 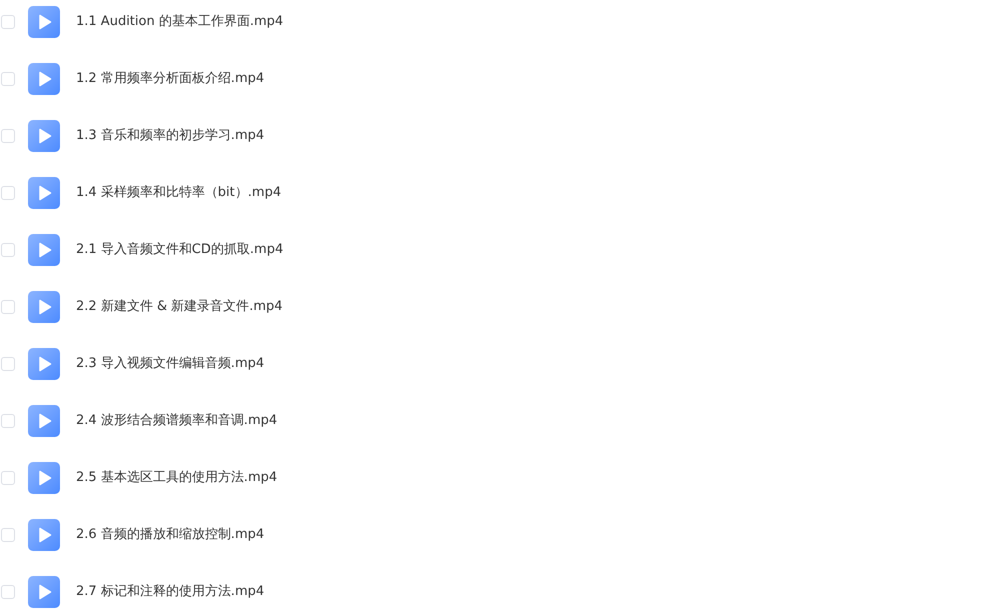 What do you see at coordinates (180, 250) in the screenshot?
I see `file-name: 2.1 导入音频文件和CD的抓取.mp4` at bounding box center [180, 250].